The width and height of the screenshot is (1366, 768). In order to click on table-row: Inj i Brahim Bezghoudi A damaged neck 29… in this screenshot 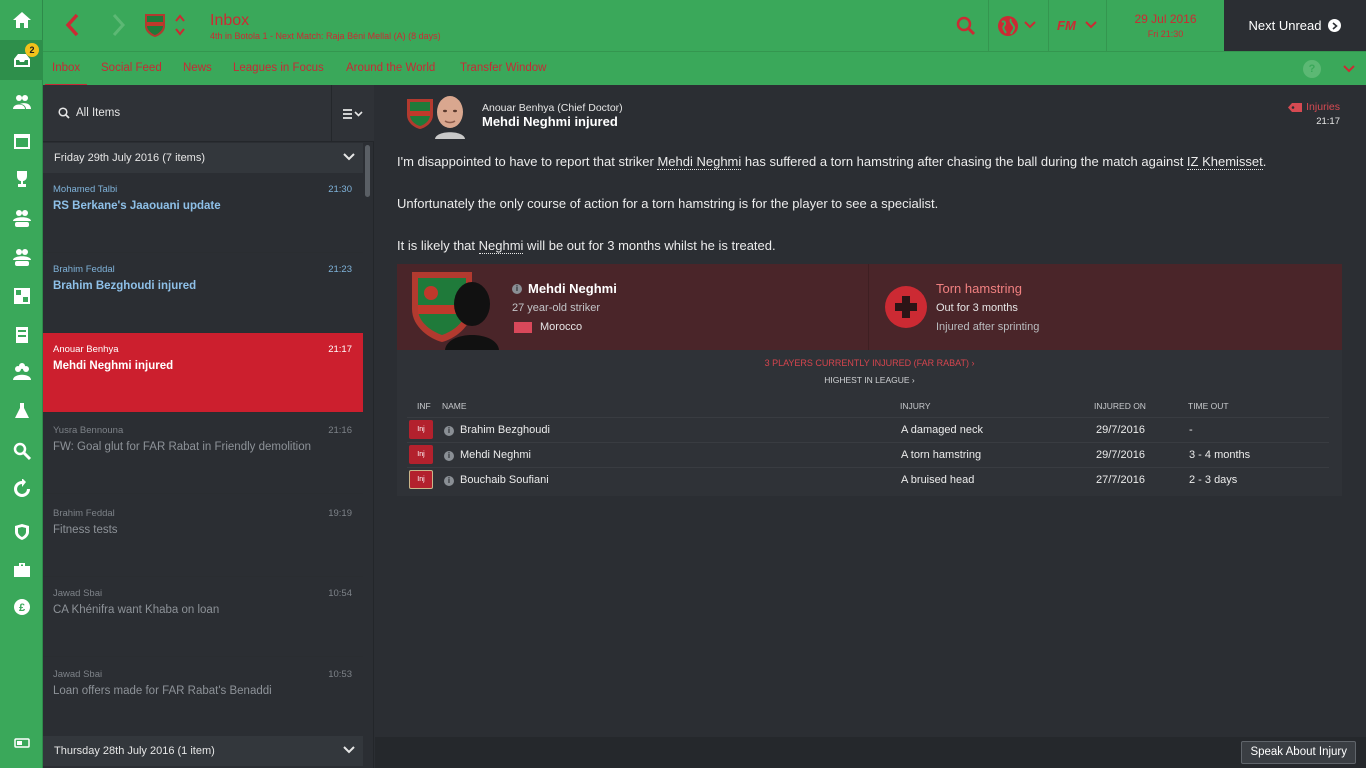, I will do `click(868, 429)`.